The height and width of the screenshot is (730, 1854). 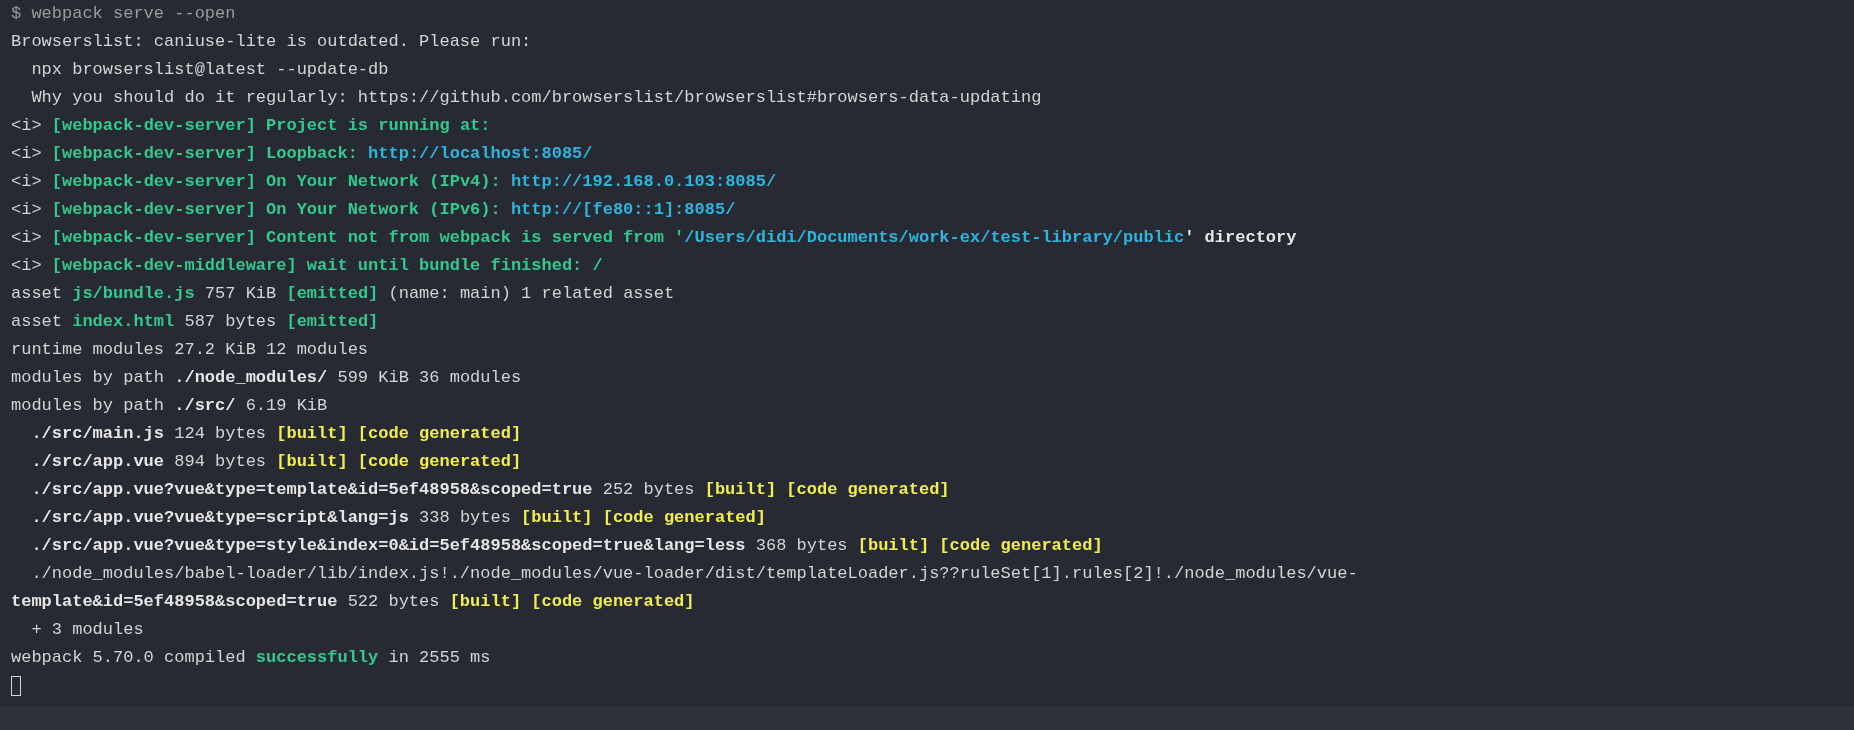 What do you see at coordinates (251, 658) in the screenshot?
I see `terminal-line: webpack 5.70.0 compiled successfully in 2555 ms` at bounding box center [251, 658].